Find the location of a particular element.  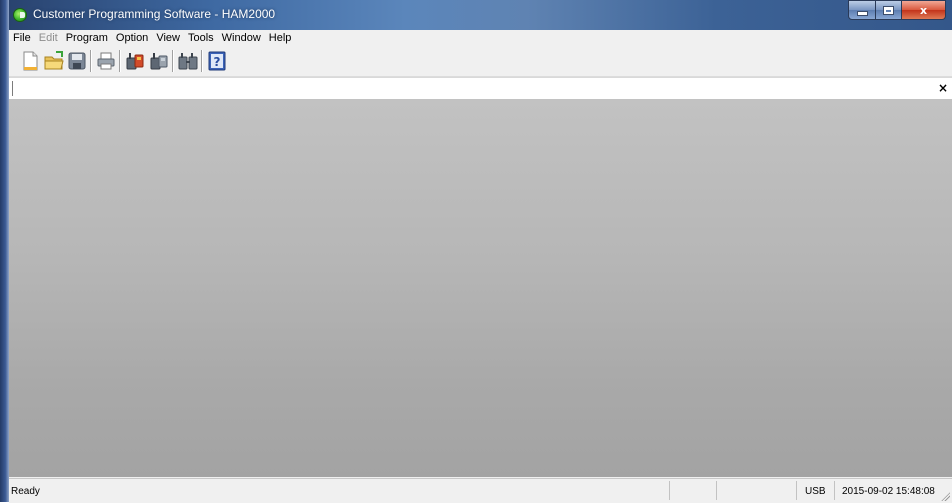

maximize-button is located at coordinates (889, 10).